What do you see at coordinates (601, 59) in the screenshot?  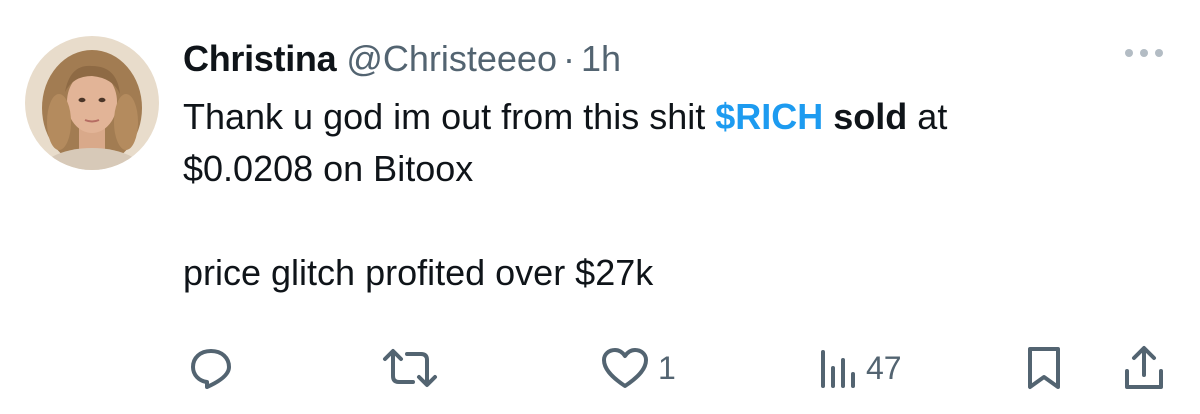 I see `timestamp: 1h` at bounding box center [601, 59].